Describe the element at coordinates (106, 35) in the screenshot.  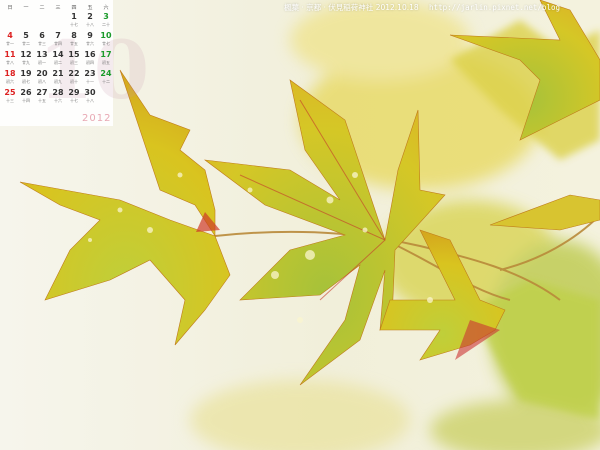
I see `calendar-day-number: 10` at that location.